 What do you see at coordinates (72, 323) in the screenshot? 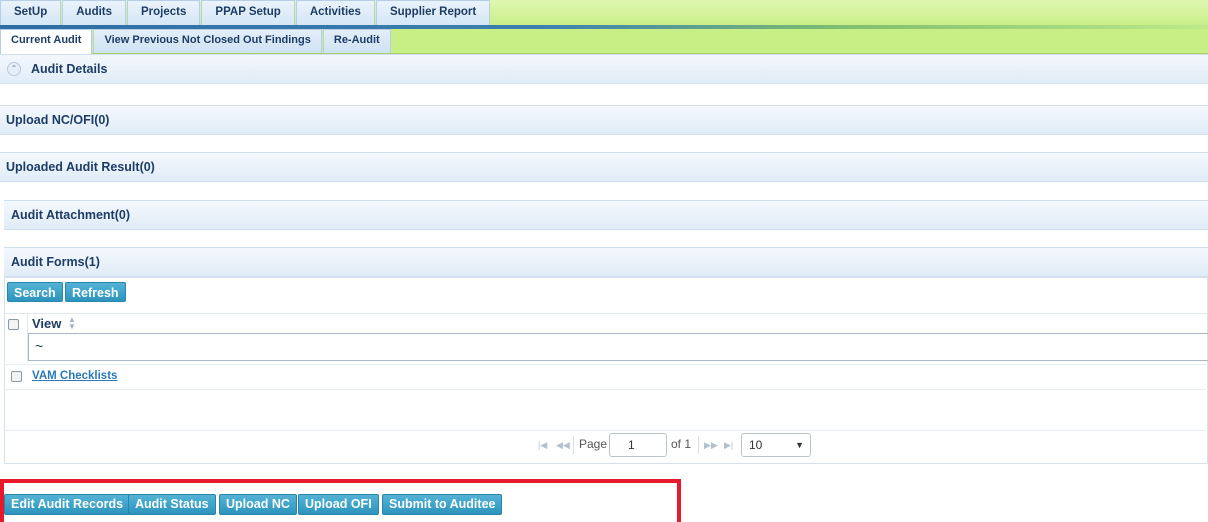
I see `sort-icon: ▲ ▼` at bounding box center [72, 323].